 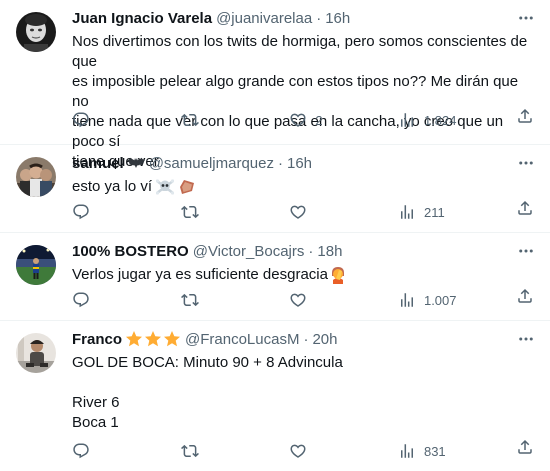 I want to click on tweet-header: Franco @FrancoLucasM · 20h, so click(x=303, y=339).